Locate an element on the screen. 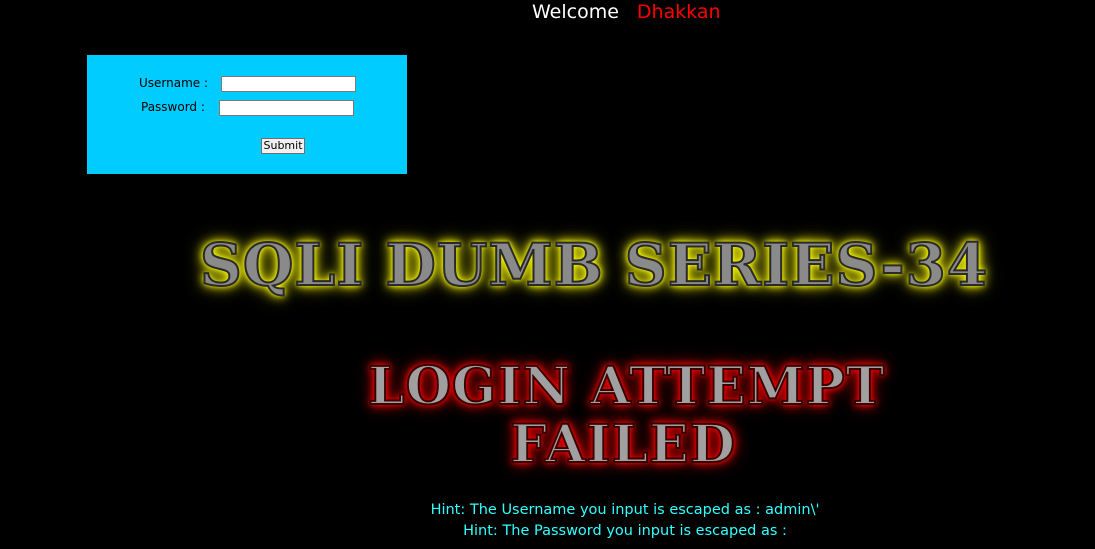 This screenshot has width=1095, height=549. login-form: Username : Password : Submit is located at coordinates (247, 114).